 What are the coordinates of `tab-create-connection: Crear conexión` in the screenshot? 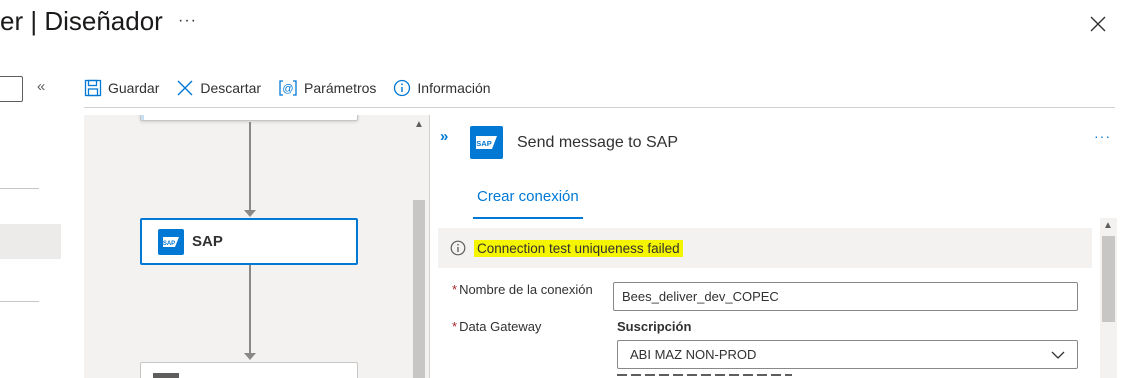 It's located at (528, 203).